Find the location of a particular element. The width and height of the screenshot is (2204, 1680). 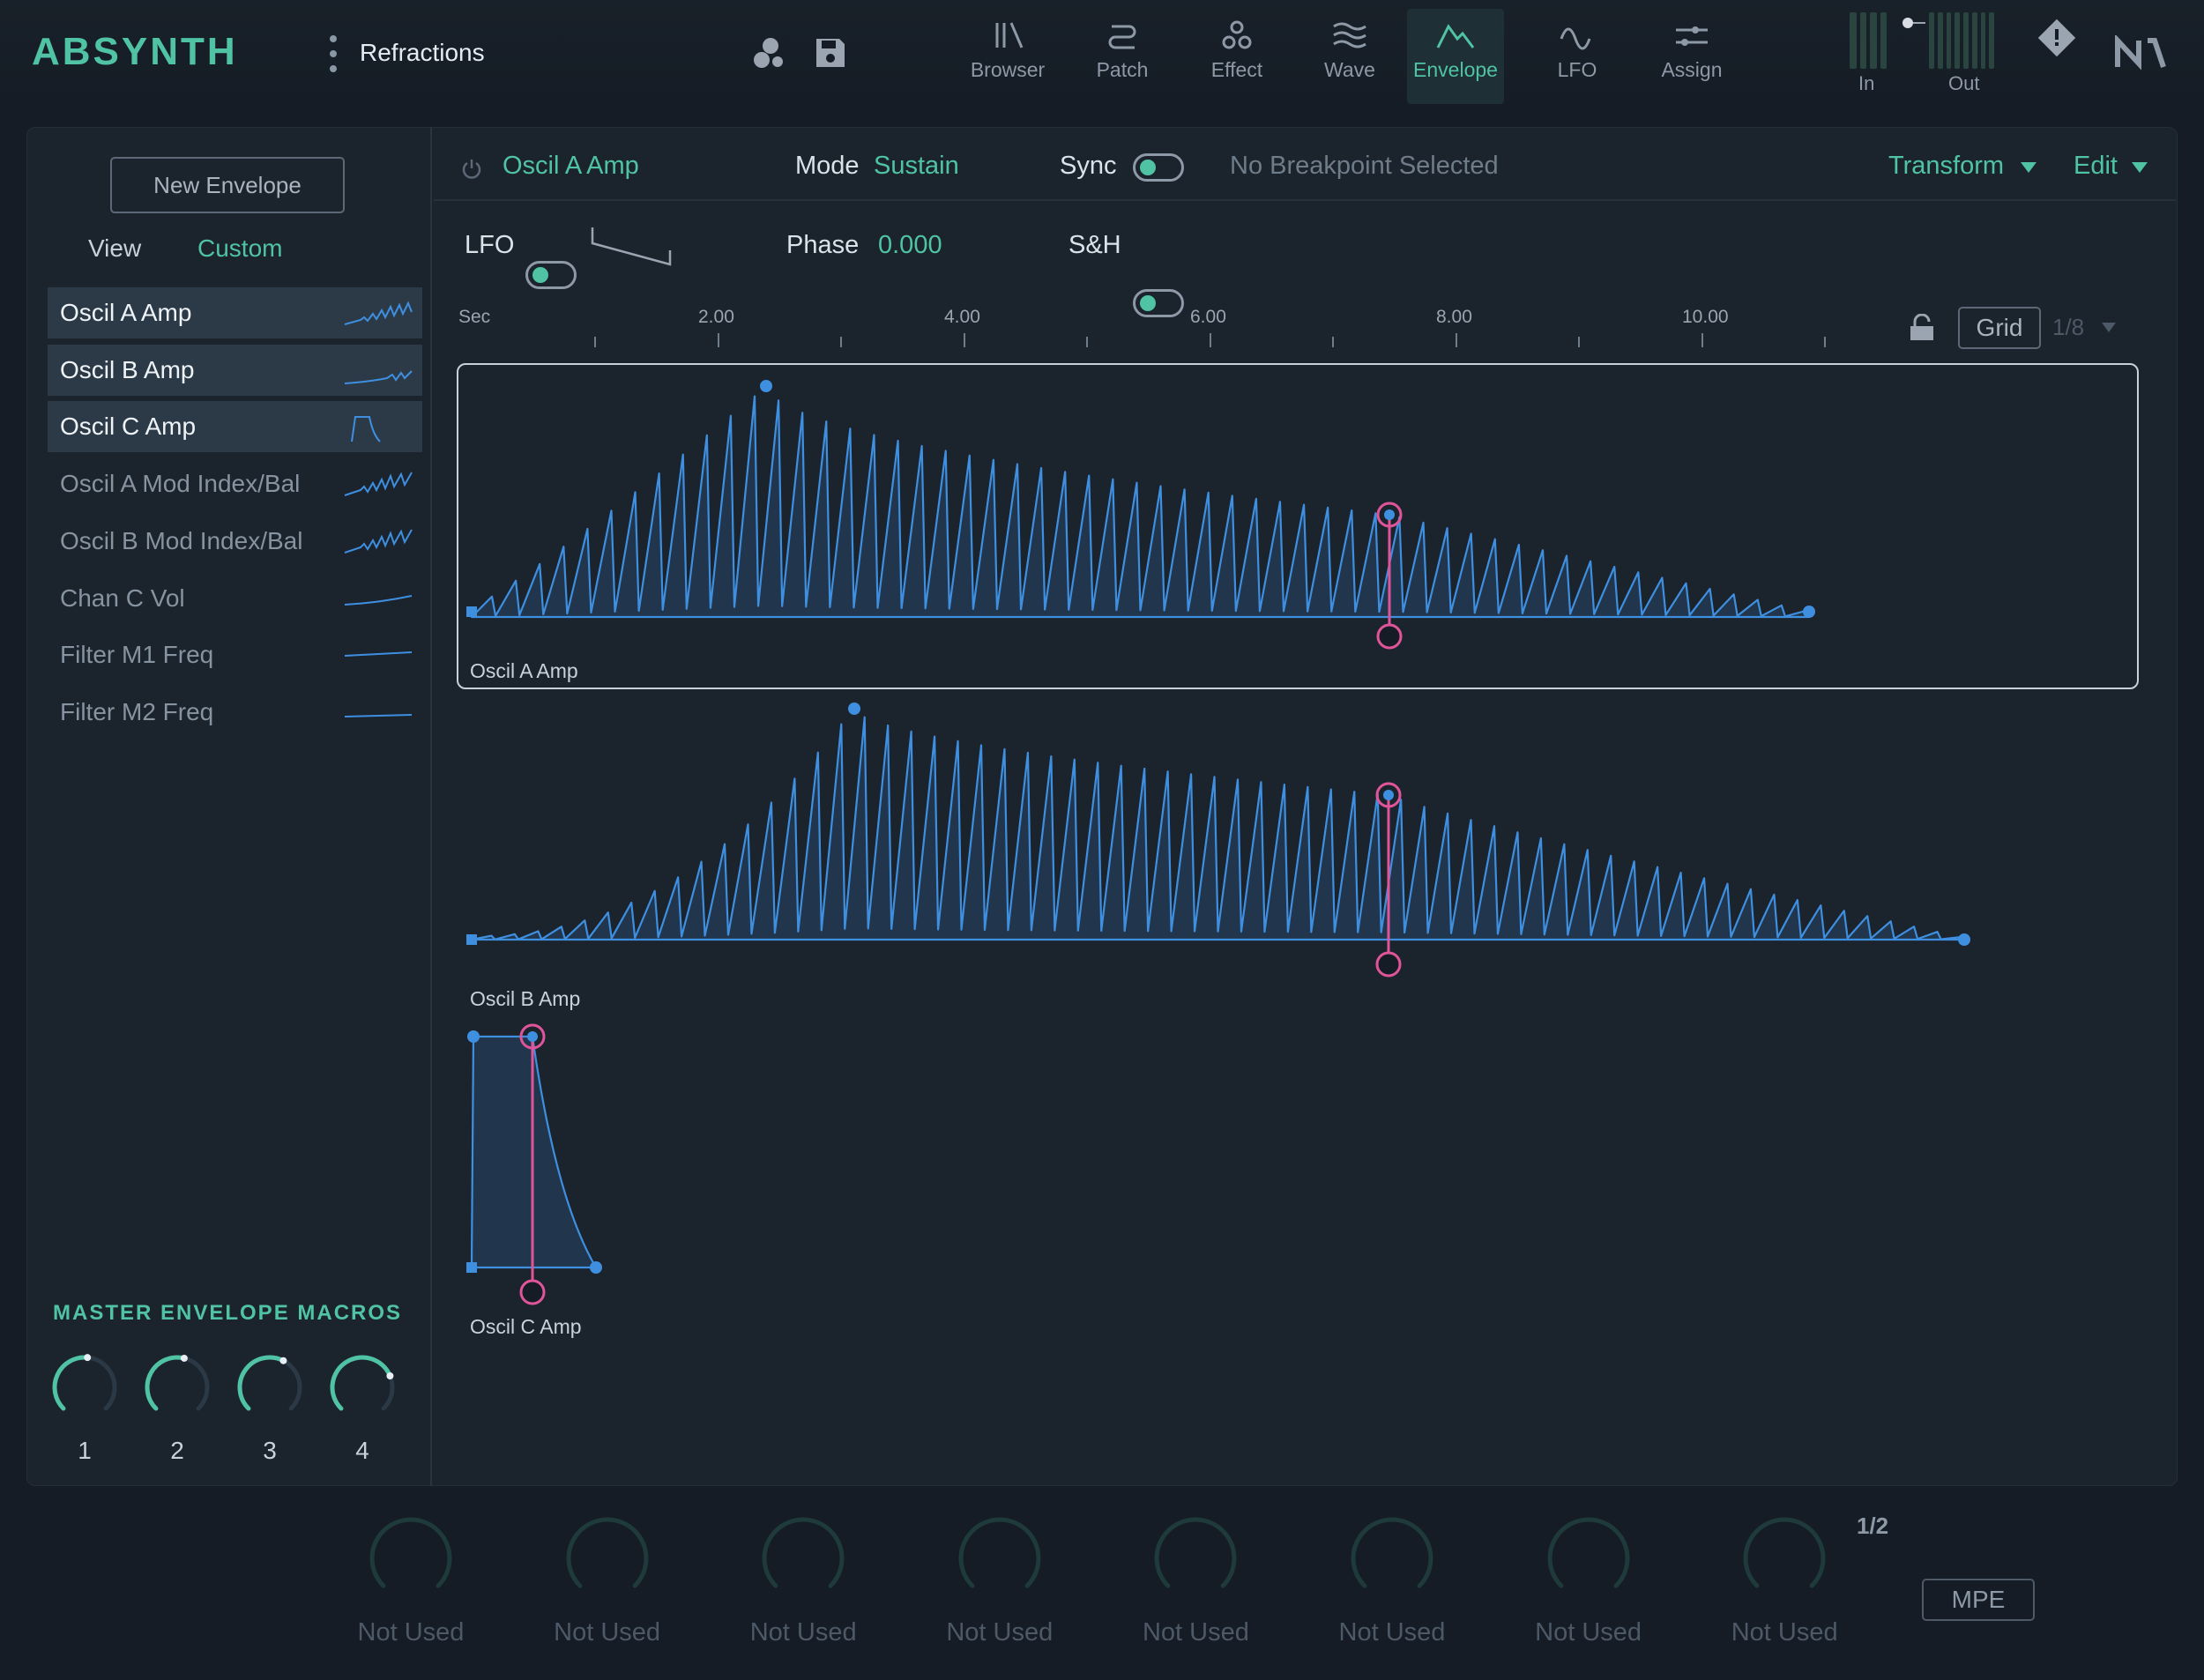

envelope-list-item: Oscil B Mod Index/Bal is located at coordinates (235, 541).